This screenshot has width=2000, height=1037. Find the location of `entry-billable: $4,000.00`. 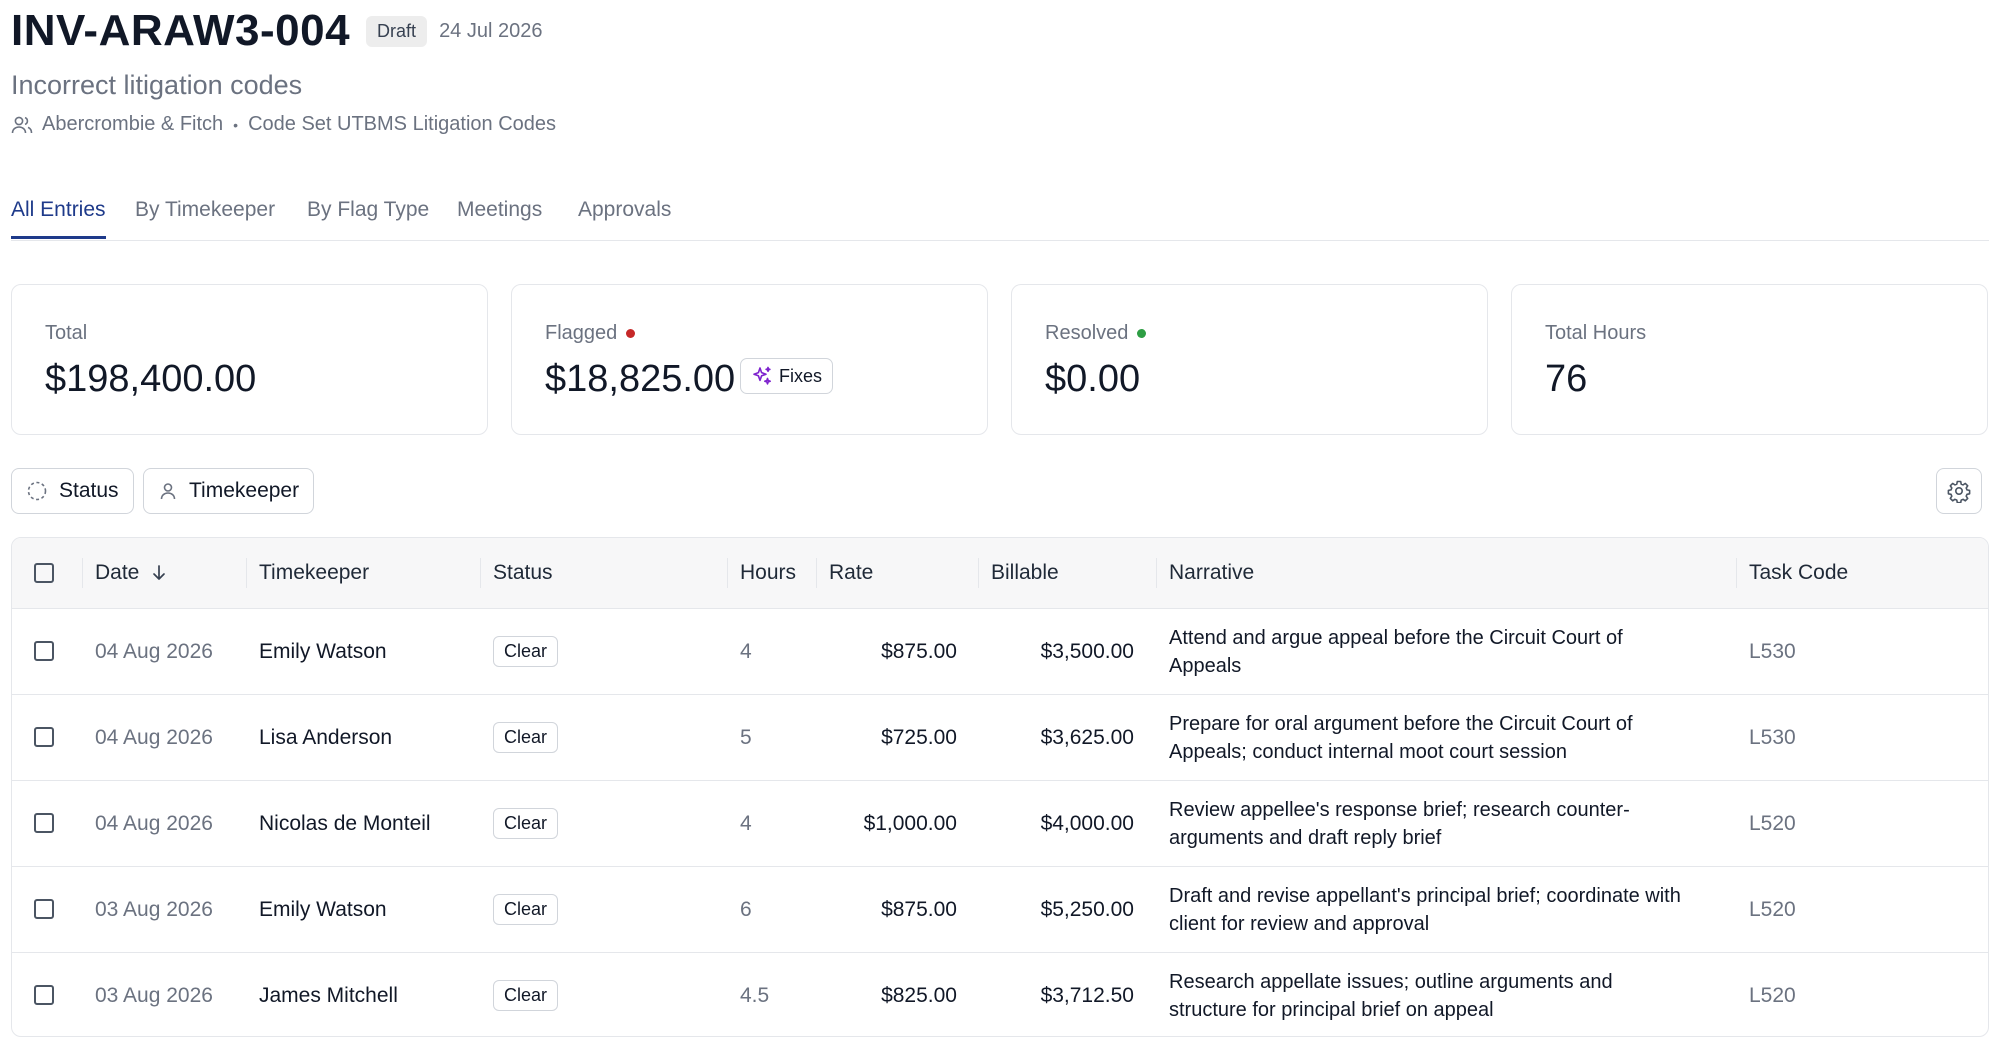

entry-billable: $4,000.00 is located at coordinates (1087, 823).